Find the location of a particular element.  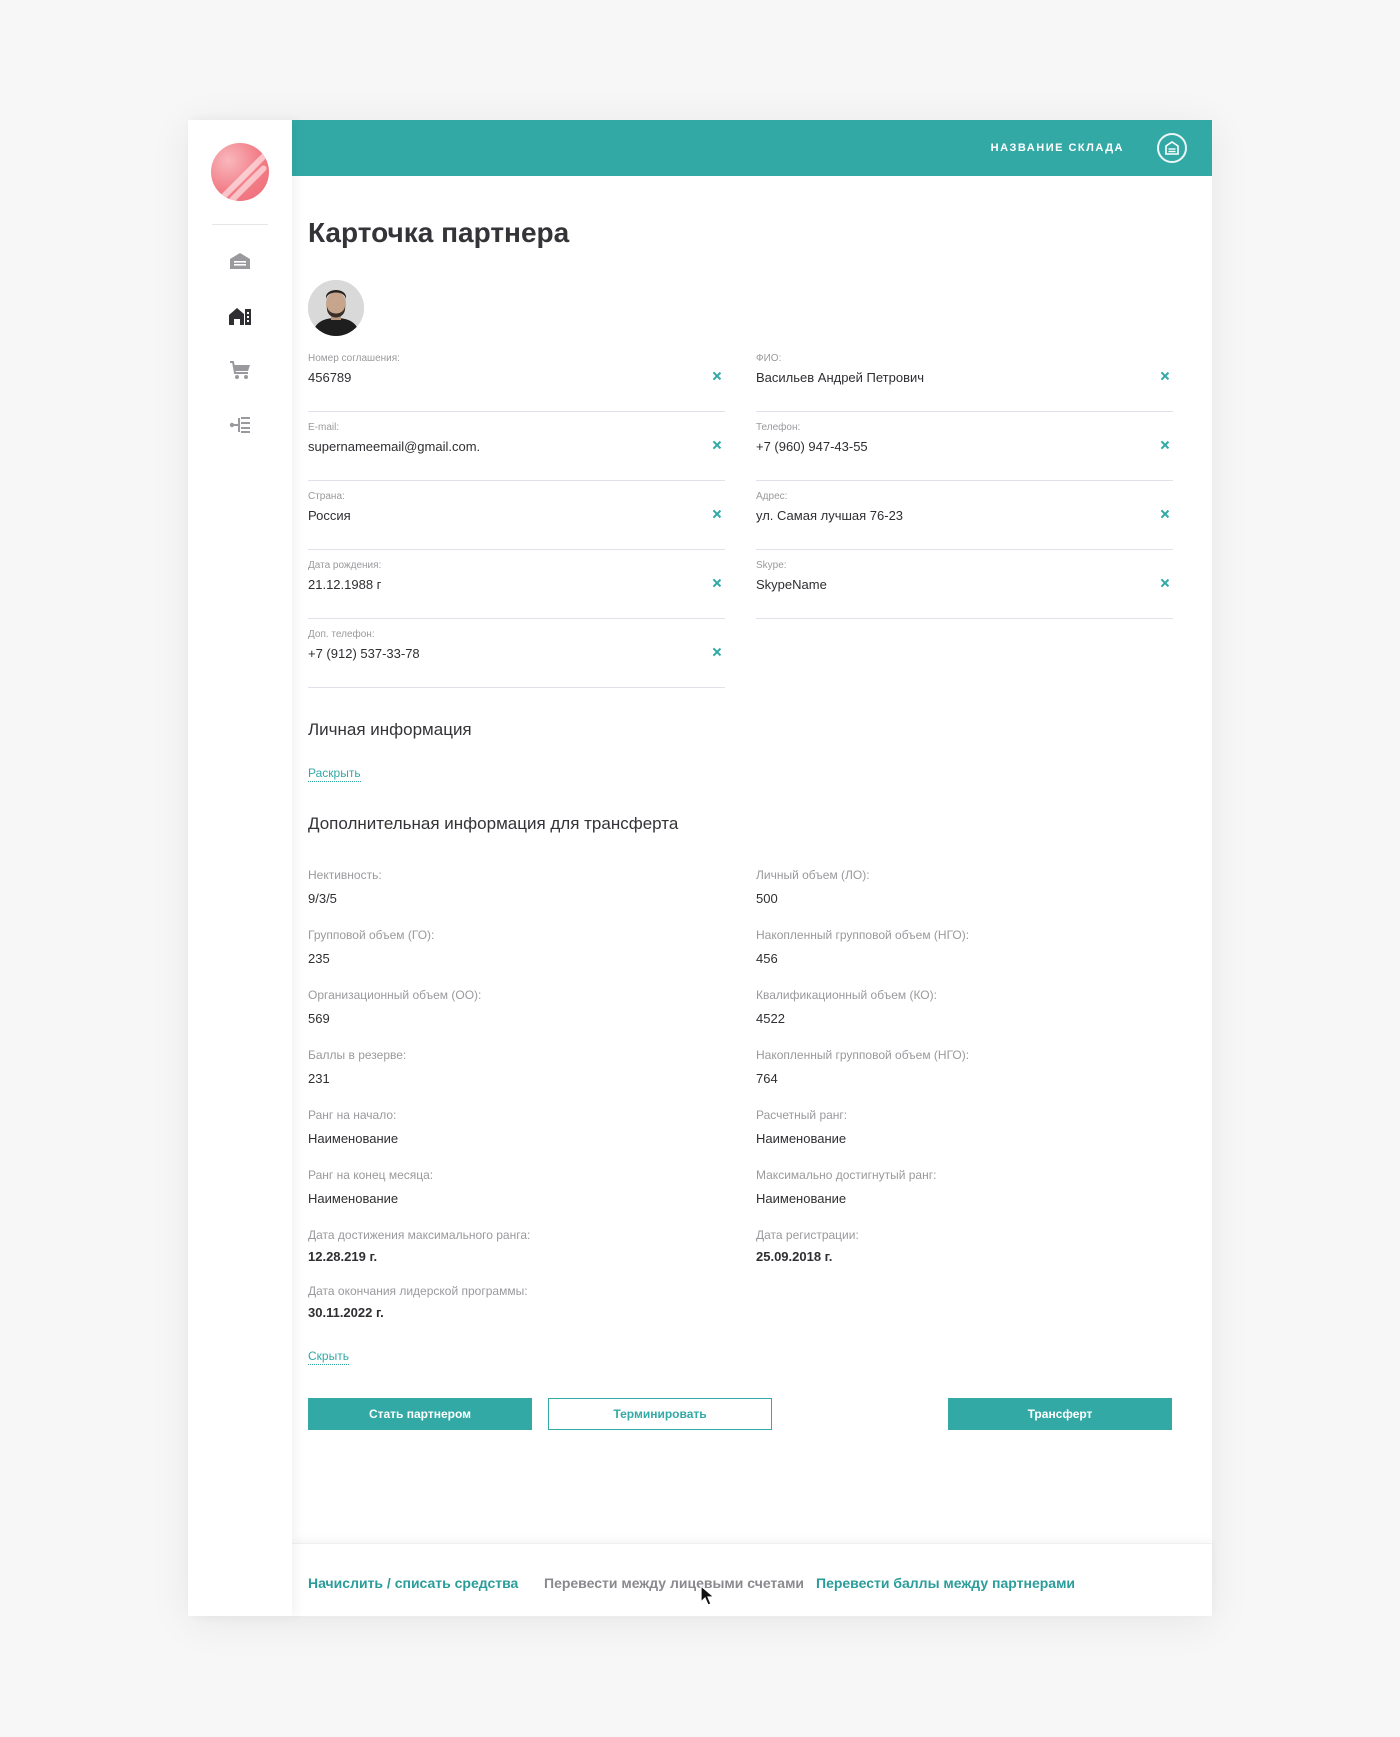

expand-link: Раскрыть is located at coordinates (334, 774).